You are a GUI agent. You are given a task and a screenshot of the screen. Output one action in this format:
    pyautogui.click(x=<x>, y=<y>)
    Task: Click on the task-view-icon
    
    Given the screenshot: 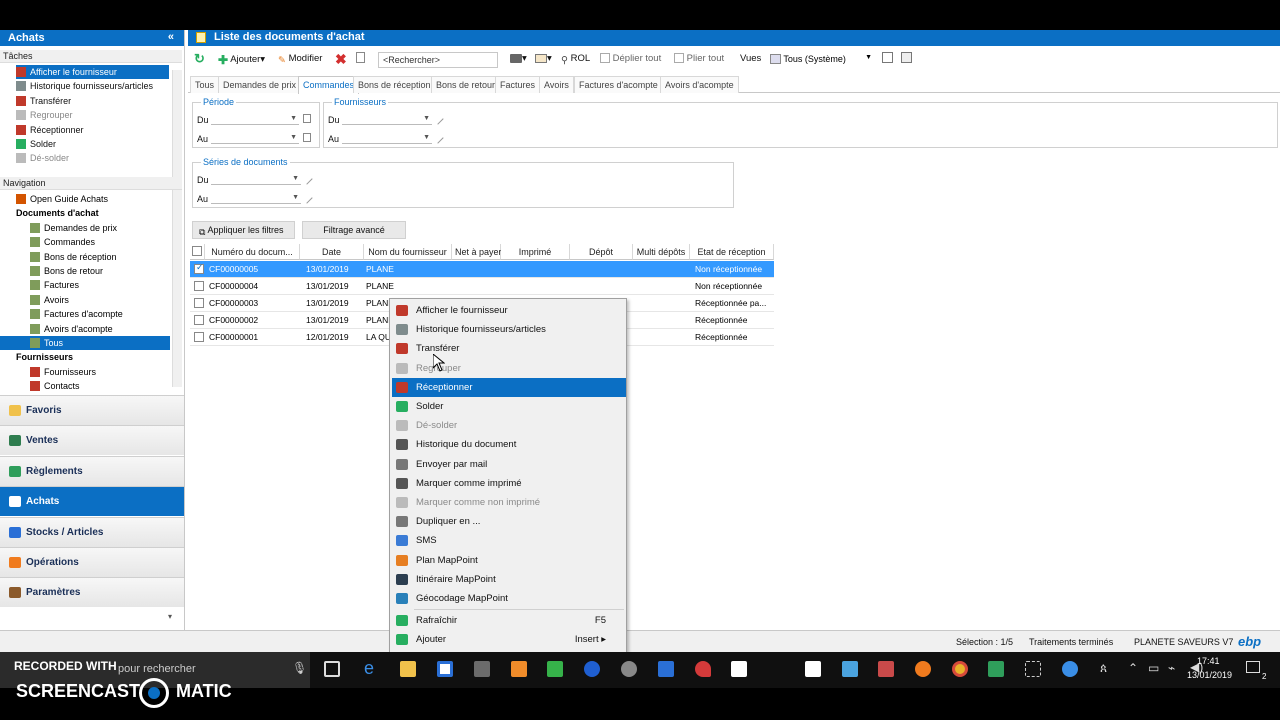 What is the action you would take?
    pyautogui.click(x=332, y=669)
    